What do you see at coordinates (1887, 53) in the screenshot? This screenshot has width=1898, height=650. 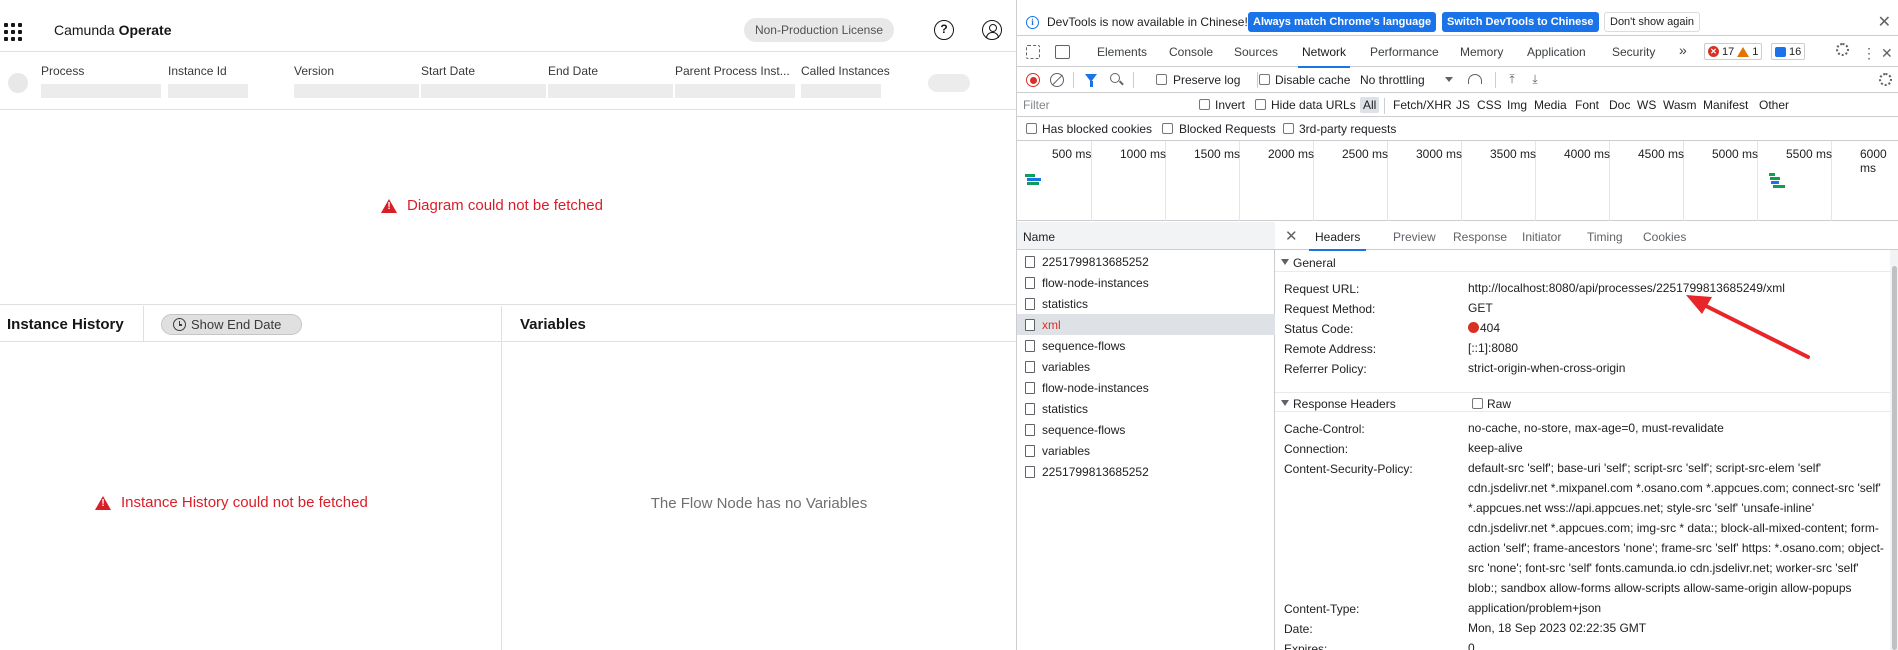 I see `close-devtools-icon: ✕` at bounding box center [1887, 53].